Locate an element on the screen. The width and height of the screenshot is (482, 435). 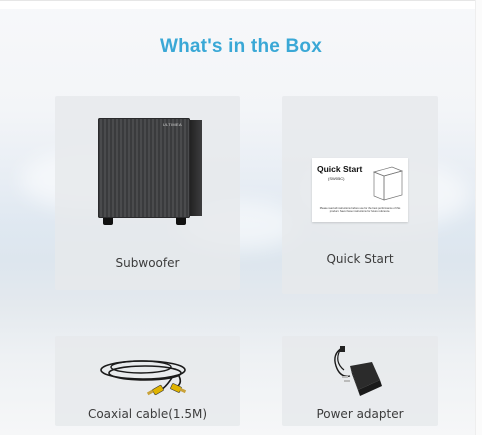
item-label: Coaxial cable(1.5M) is located at coordinates (147, 414).